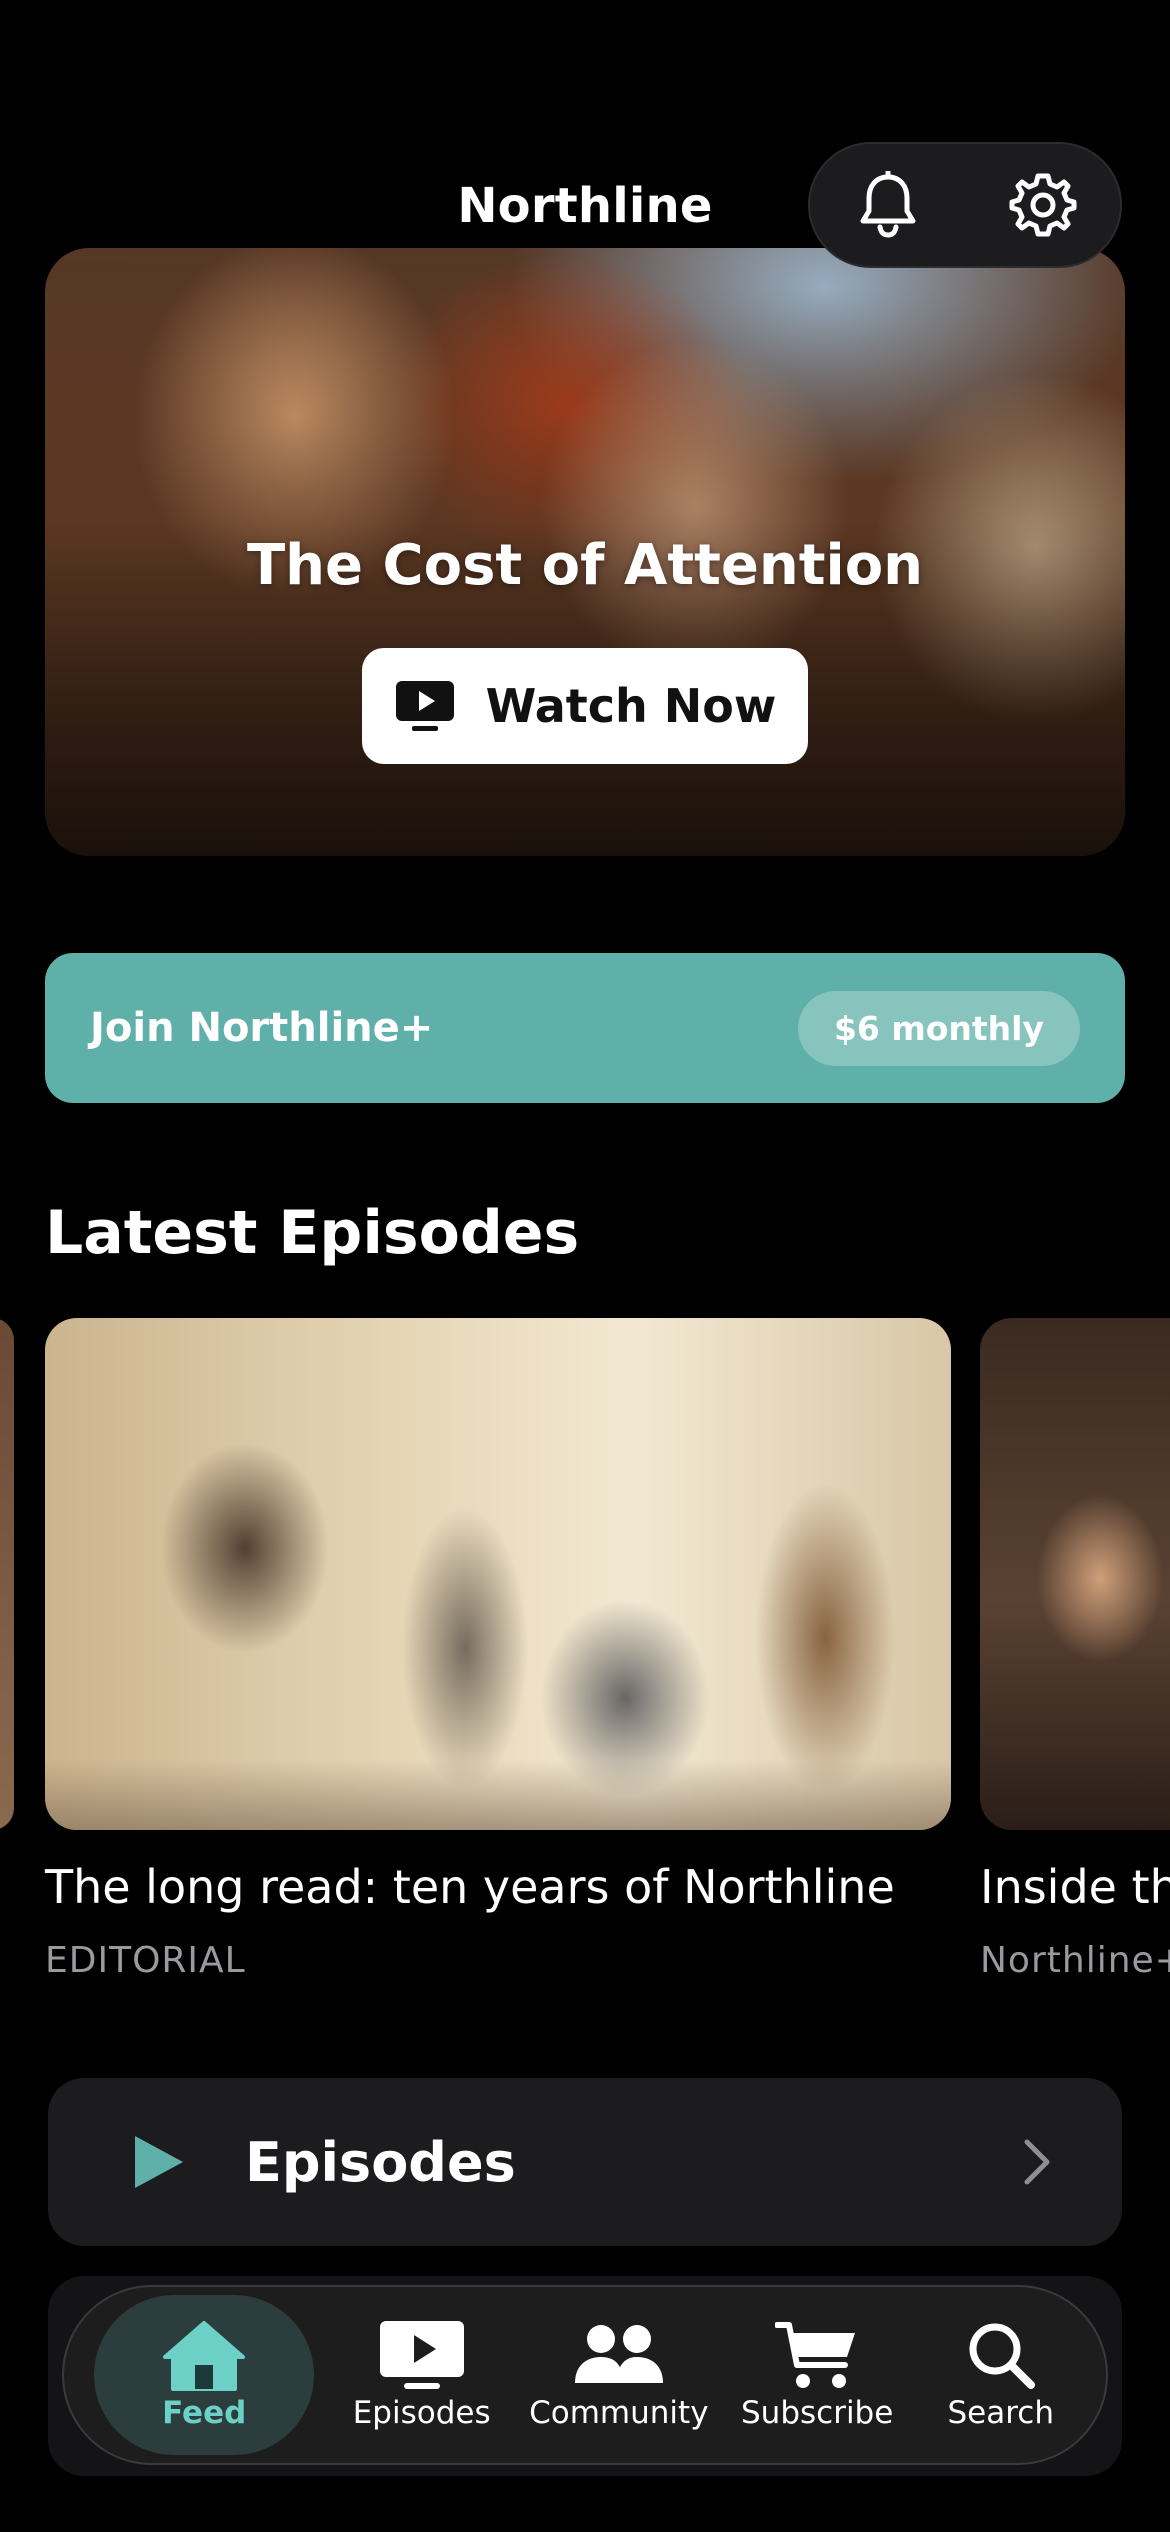 This screenshot has height=2532, width=1170. Describe the element at coordinates (380, 2162) in the screenshot. I see `episodes-row-label: Episodes` at that location.